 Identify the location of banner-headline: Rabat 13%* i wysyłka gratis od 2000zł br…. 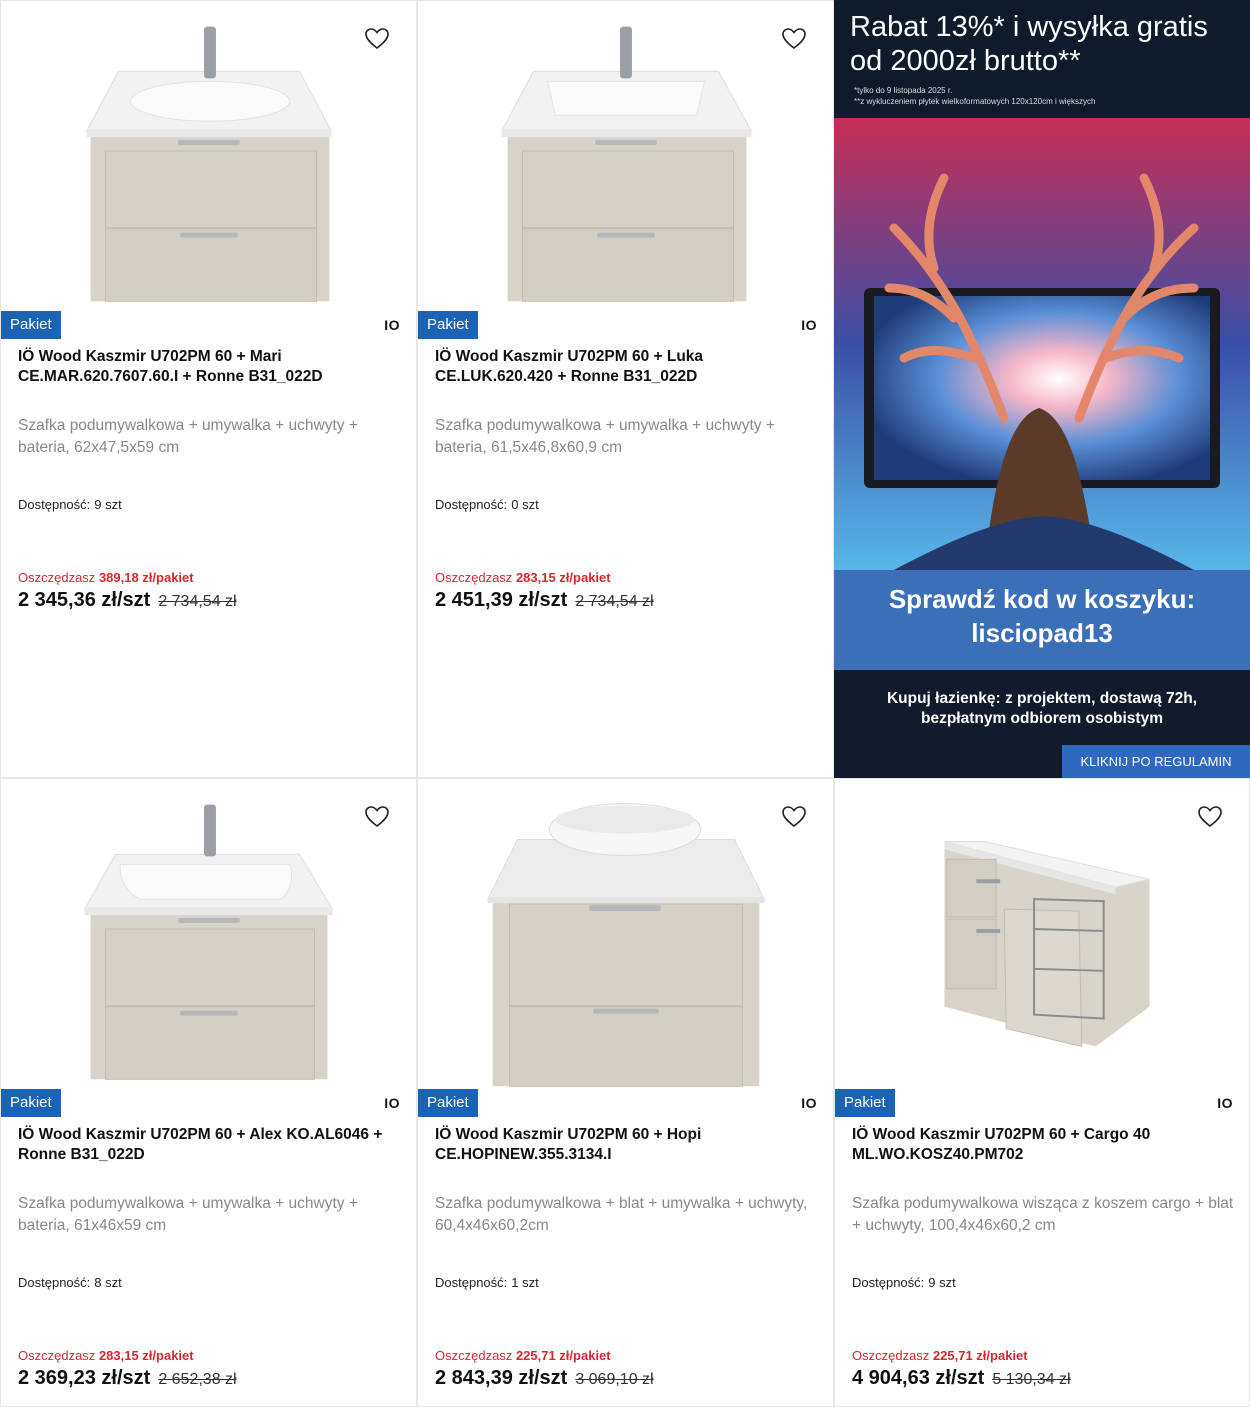
(1029, 44).